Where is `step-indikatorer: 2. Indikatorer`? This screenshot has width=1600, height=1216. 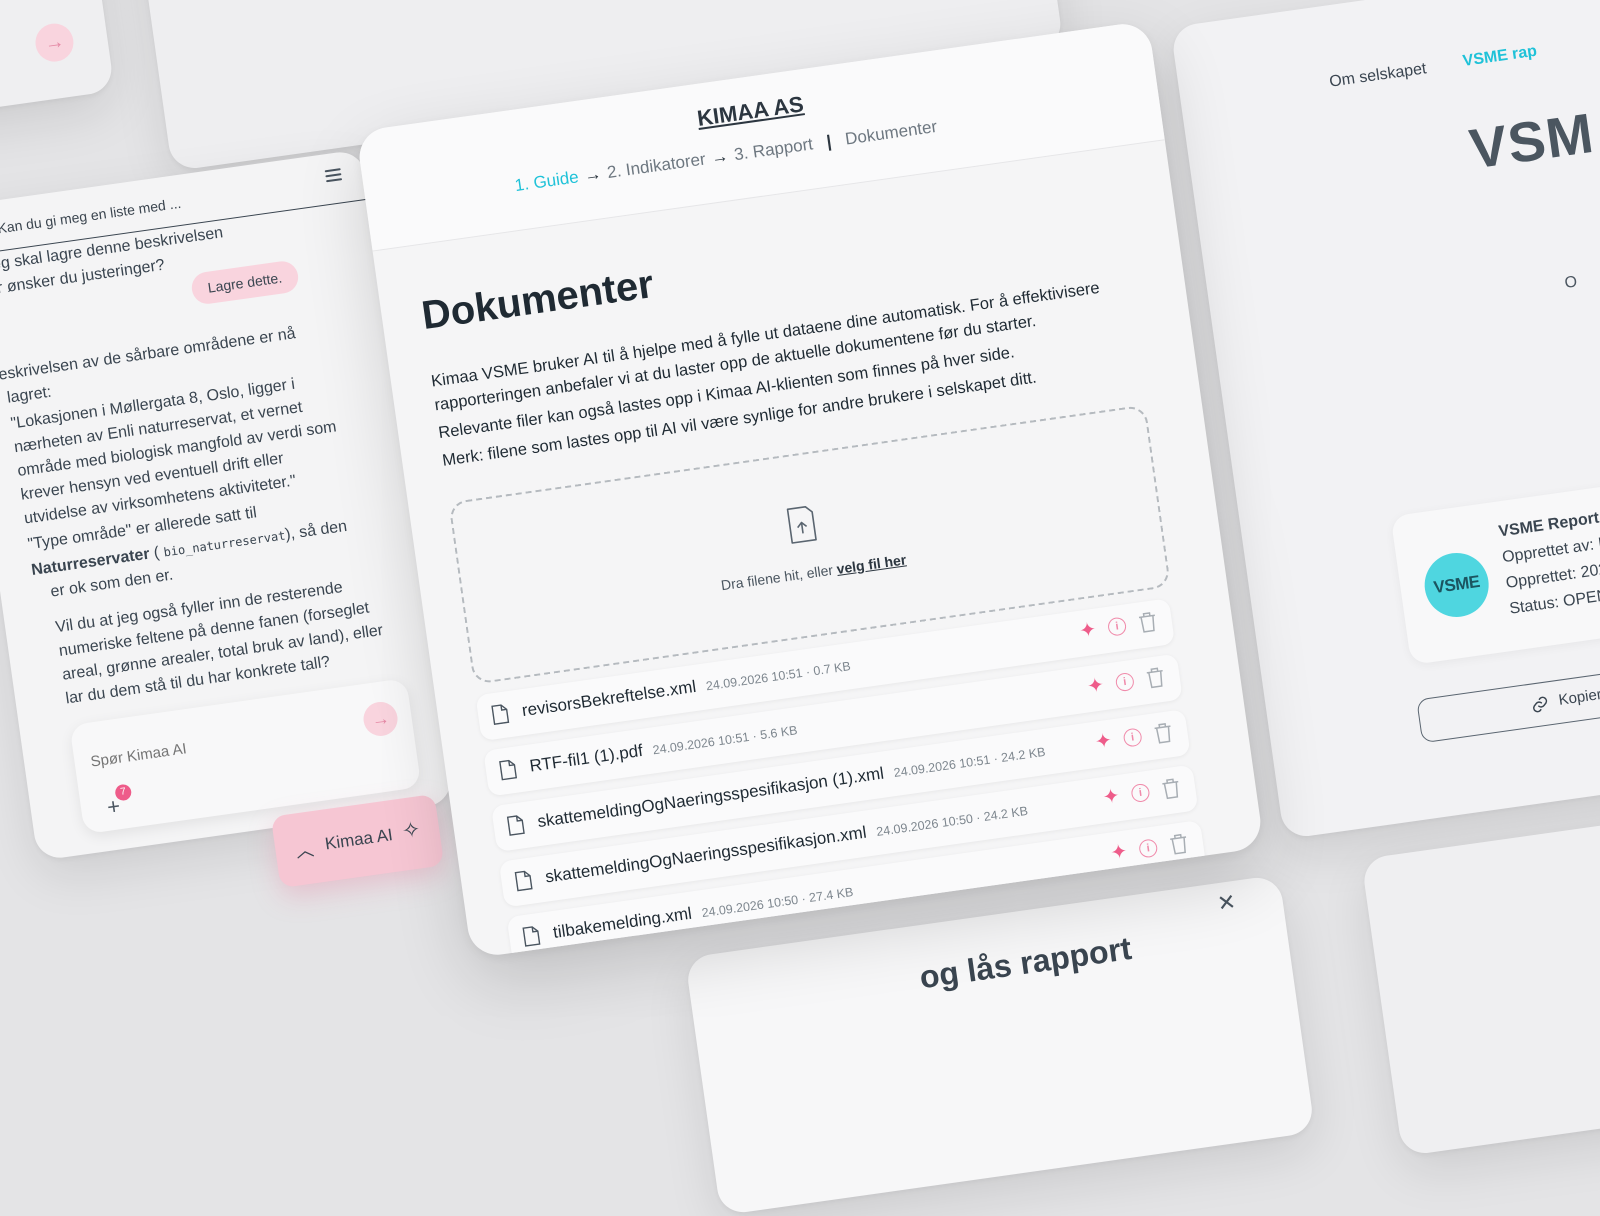 step-indikatorer: 2. Indikatorer is located at coordinates (656, 165).